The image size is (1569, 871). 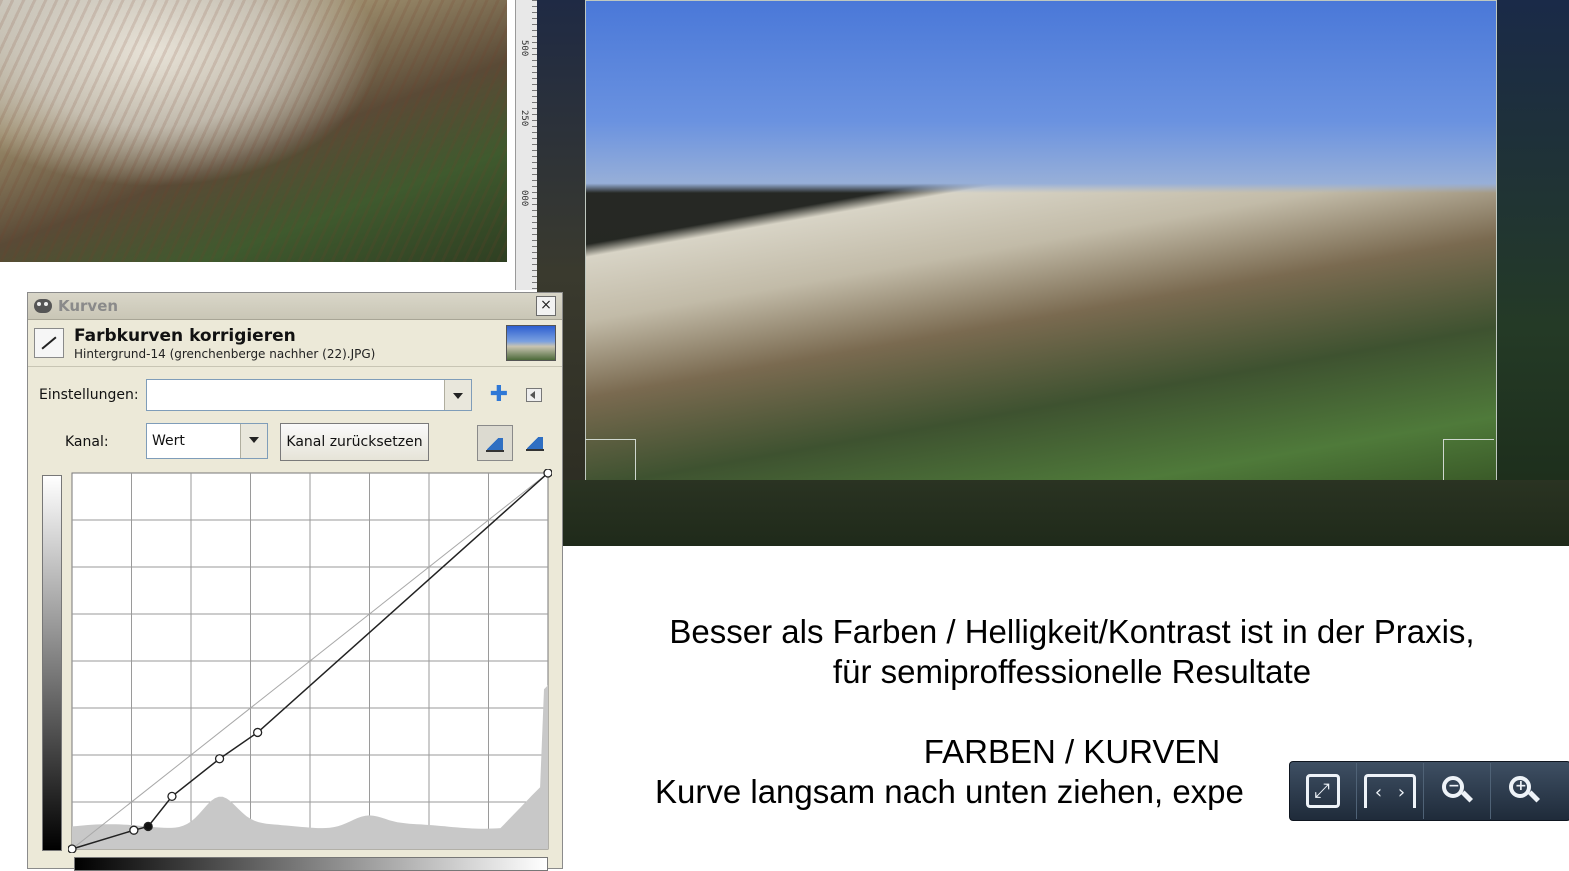 I want to click on ruler-mark: 500, so click(x=524, y=48).